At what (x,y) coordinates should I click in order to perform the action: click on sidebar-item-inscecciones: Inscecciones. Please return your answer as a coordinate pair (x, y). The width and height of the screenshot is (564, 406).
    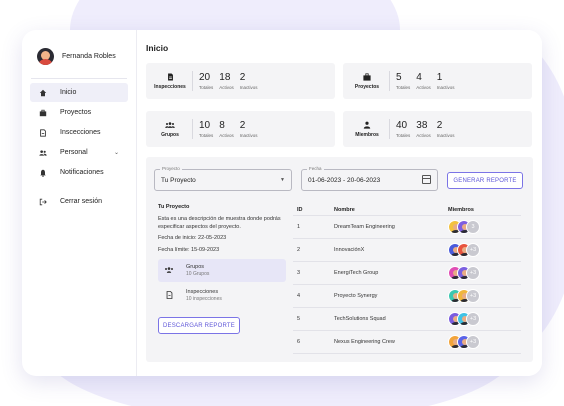
    Looking at the image, I should click on (79, 132).